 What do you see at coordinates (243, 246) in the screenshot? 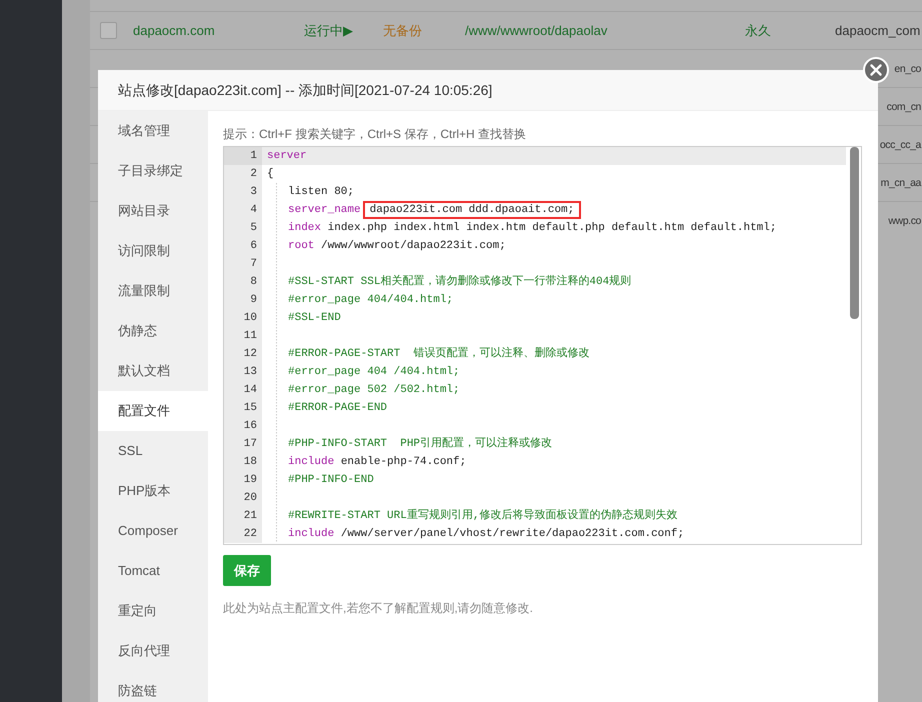
I see `line-number: 6` at bounding box center [243, 246].